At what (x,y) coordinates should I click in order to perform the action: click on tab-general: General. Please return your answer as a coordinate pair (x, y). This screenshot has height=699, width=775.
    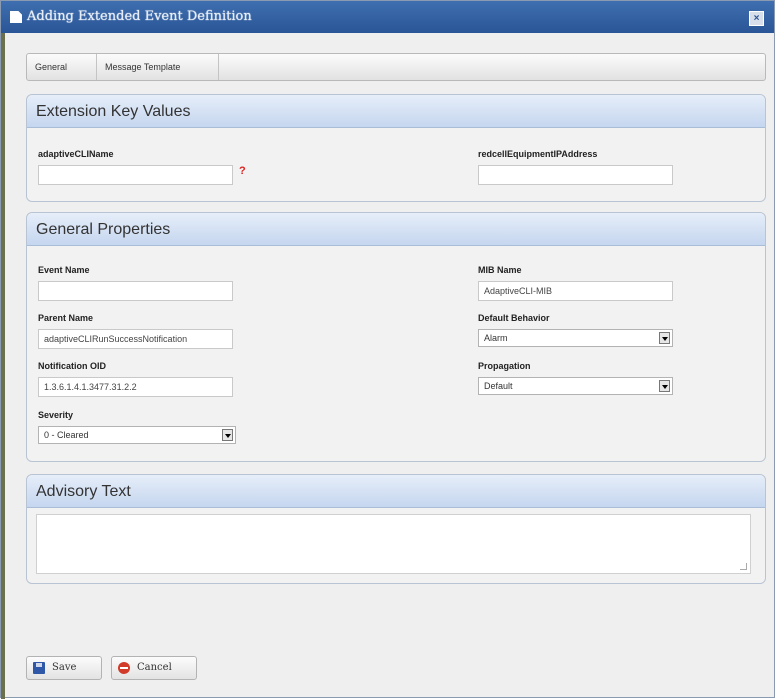
    Looking at the image, I should click on (62, 67).